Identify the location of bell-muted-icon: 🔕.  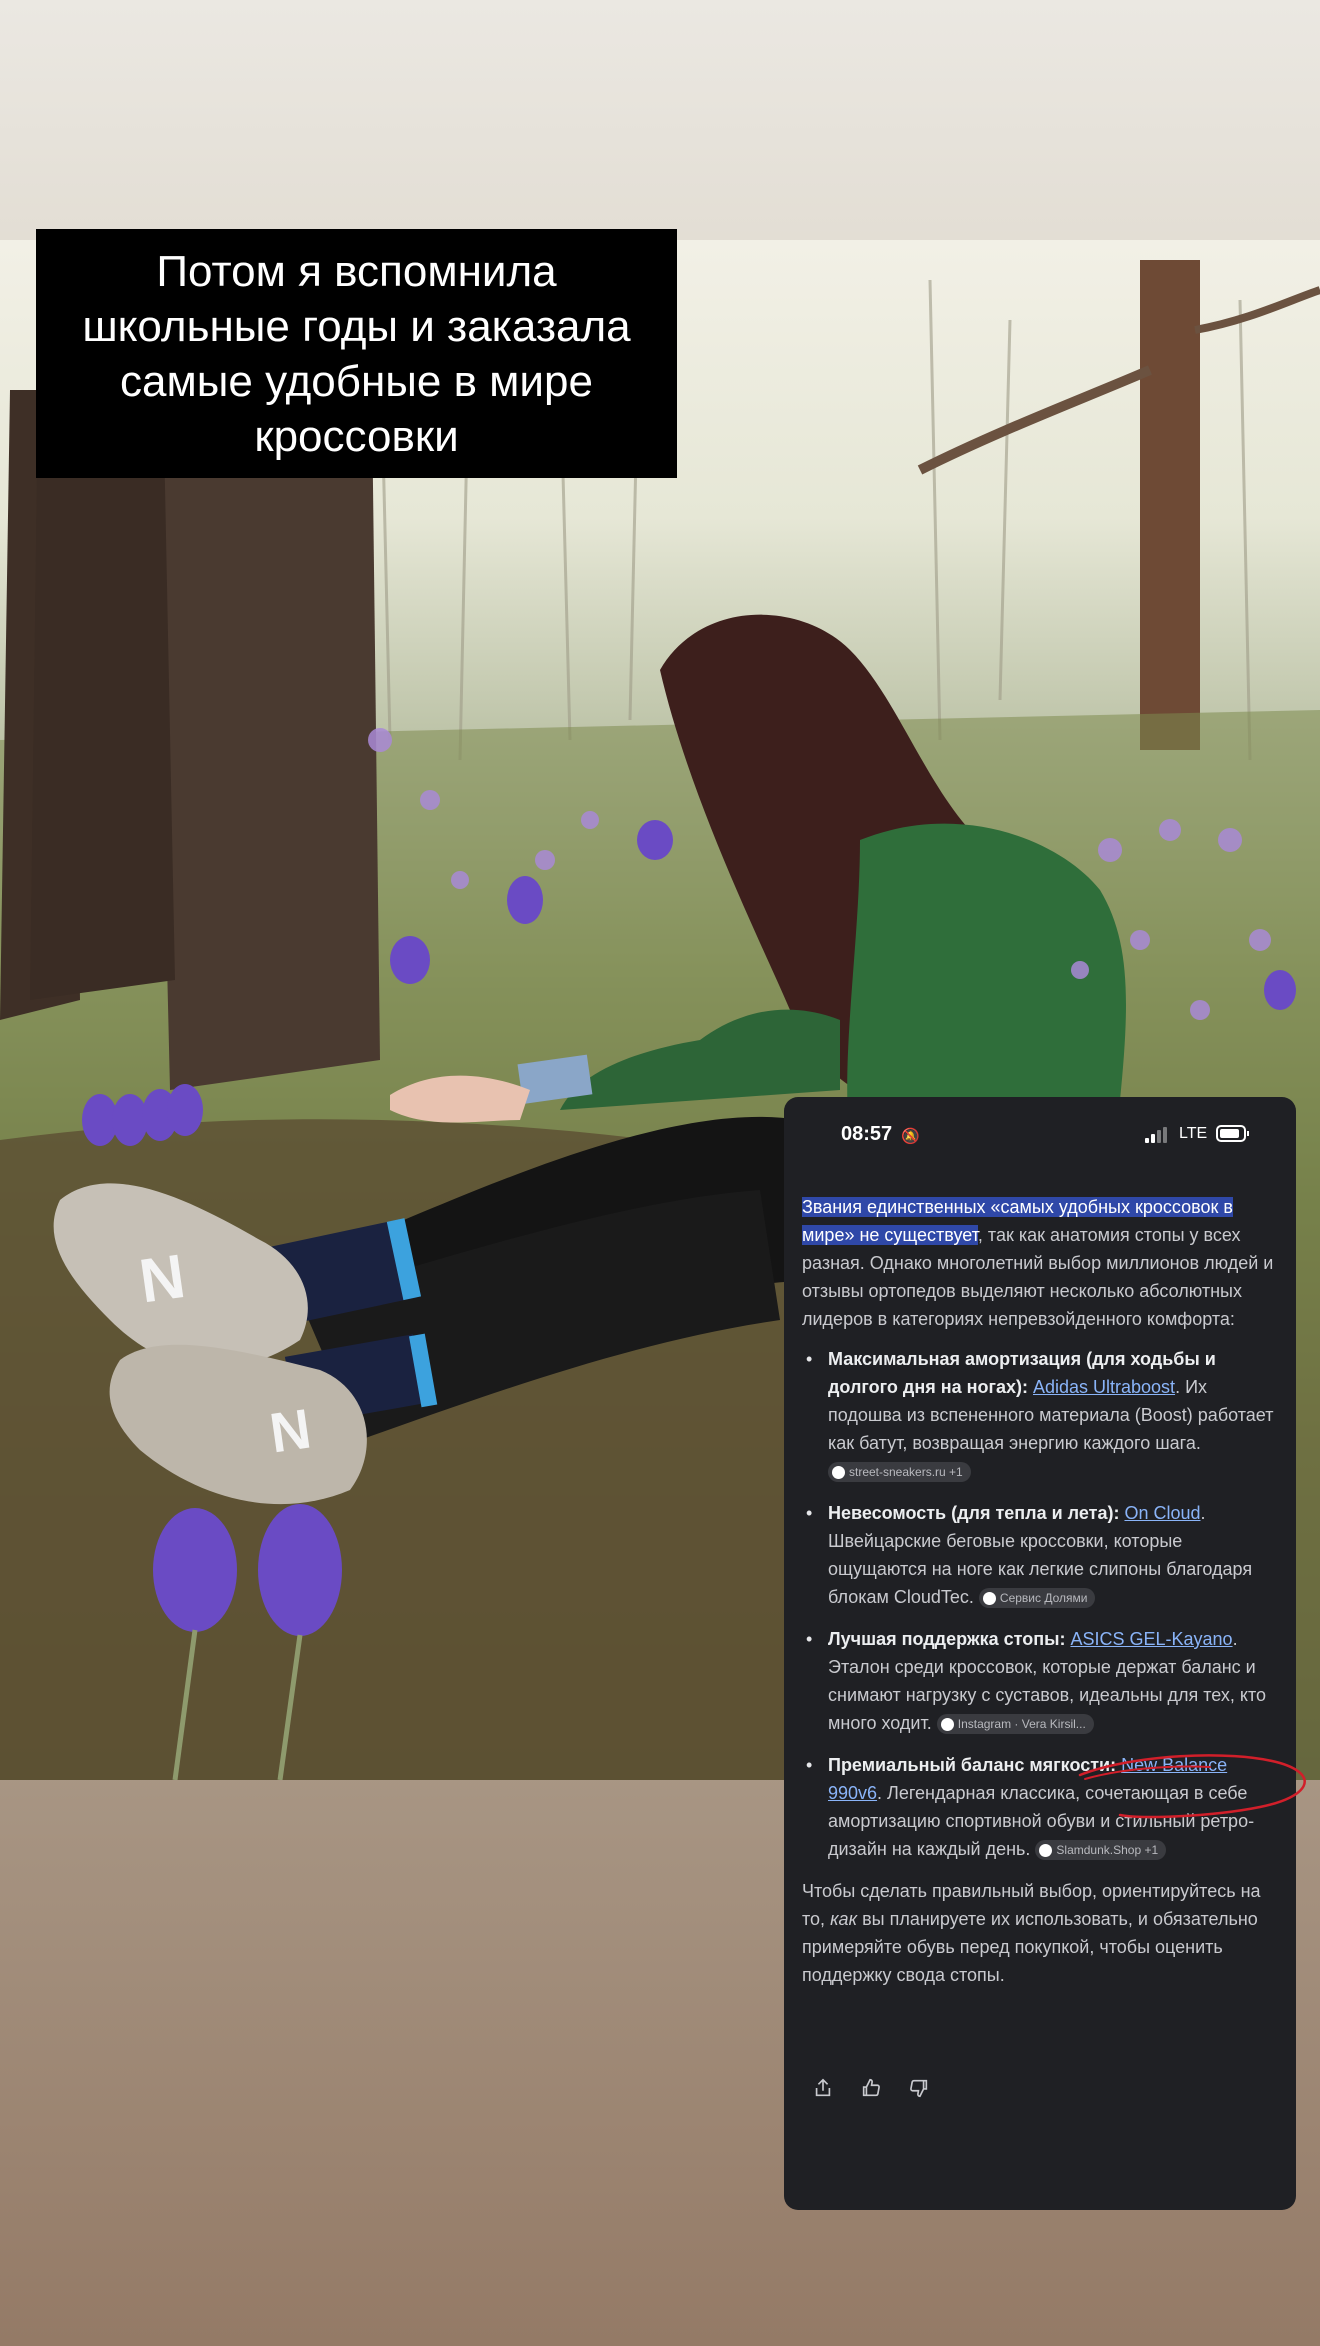
(910, 1136).